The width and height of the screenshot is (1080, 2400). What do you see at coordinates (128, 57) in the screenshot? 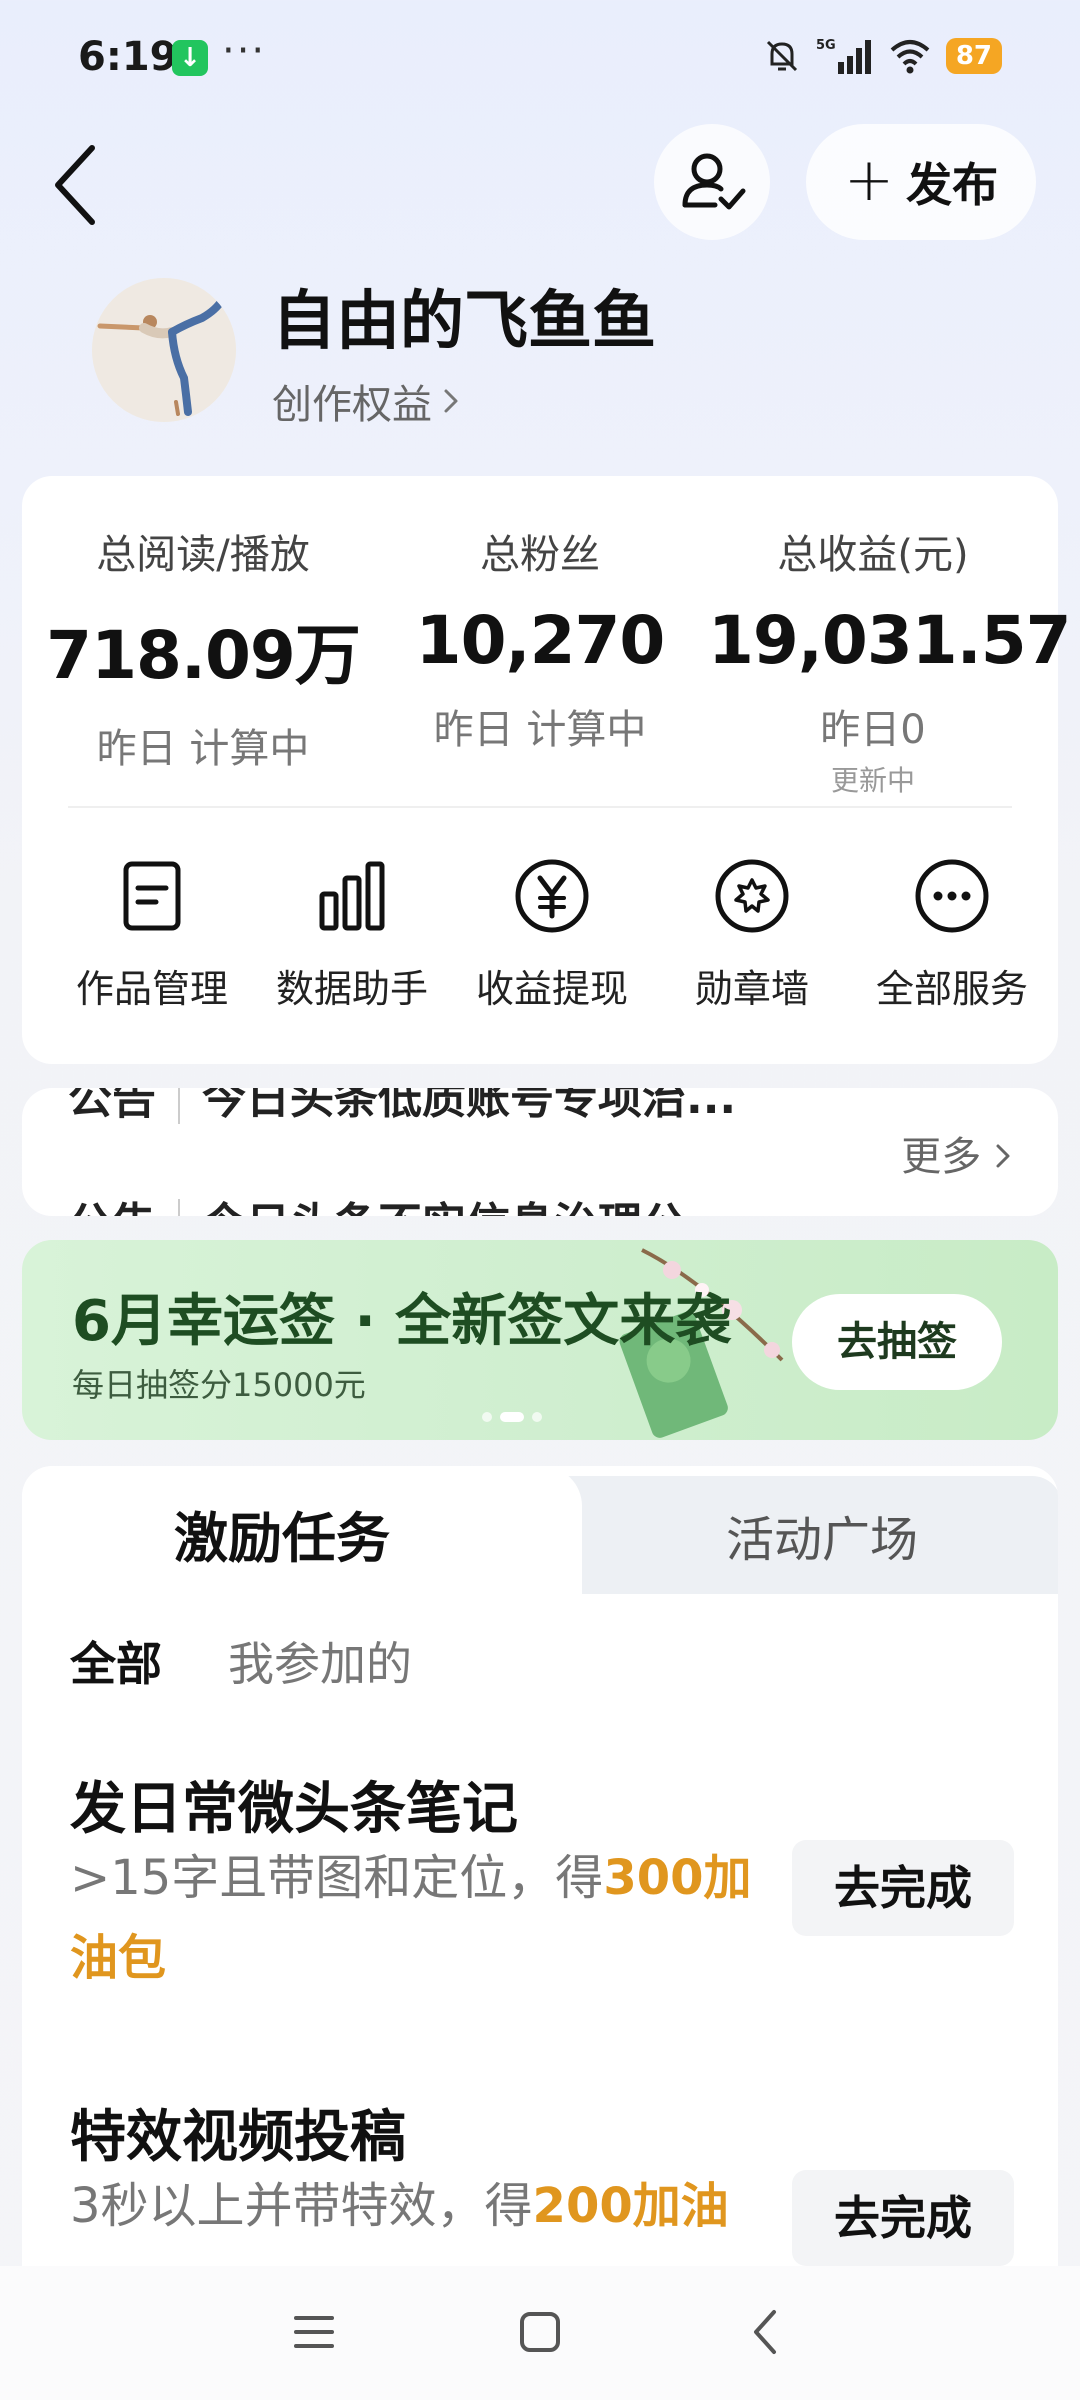
I see `status-time: 6:19` at bounding box center [128, 57].